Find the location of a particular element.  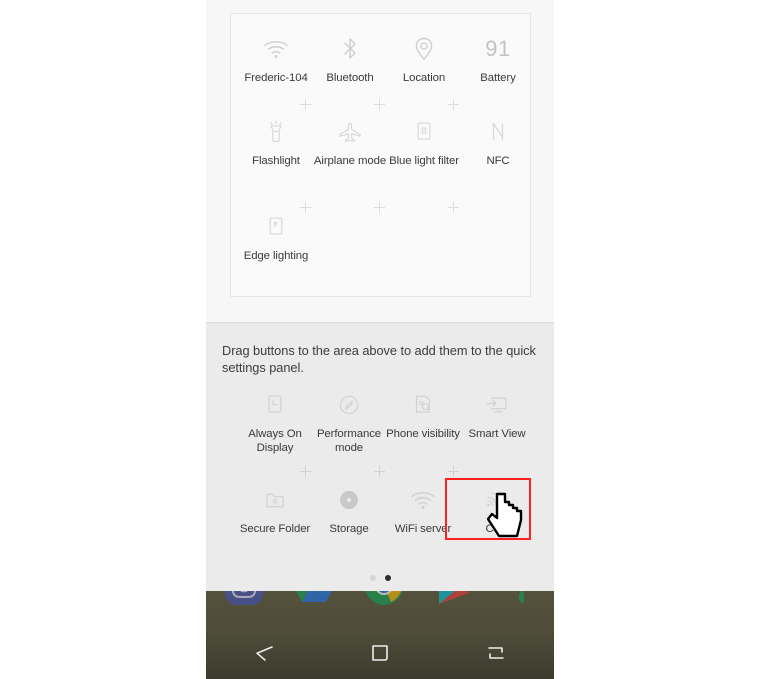

qs-tile-label: Bluetooth is located at coordinates (350, 78).